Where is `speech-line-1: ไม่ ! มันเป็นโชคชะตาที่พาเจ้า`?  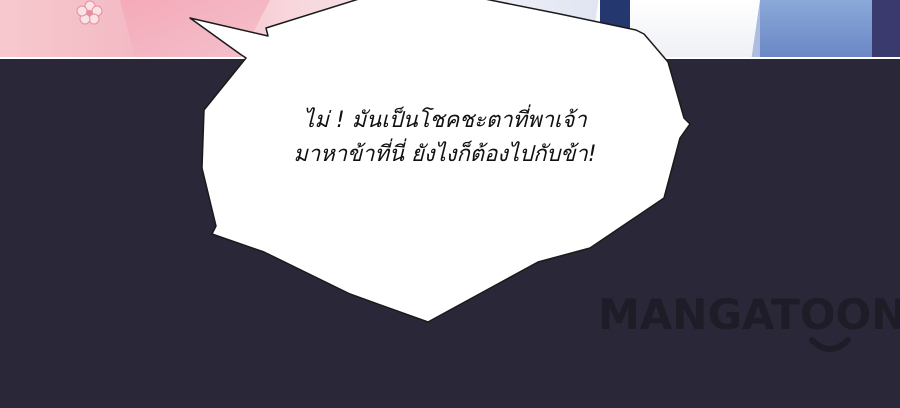
speech-line-1: ไม่ ! มันเป็นโชคชะตาที่พาเจ้า is located at coordinates (445, 120).